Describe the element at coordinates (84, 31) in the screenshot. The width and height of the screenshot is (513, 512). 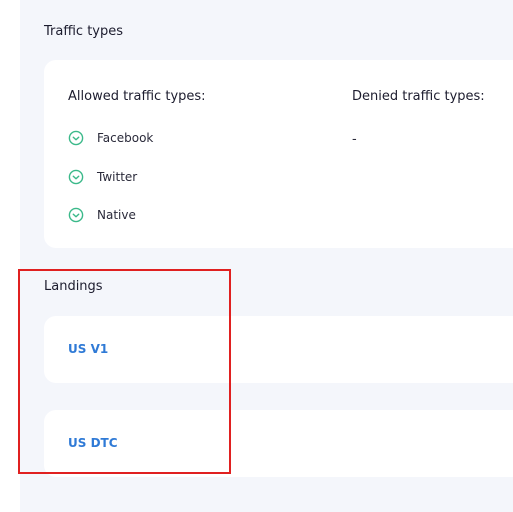
I see `traffic-types-title: Traffic types` at that location.